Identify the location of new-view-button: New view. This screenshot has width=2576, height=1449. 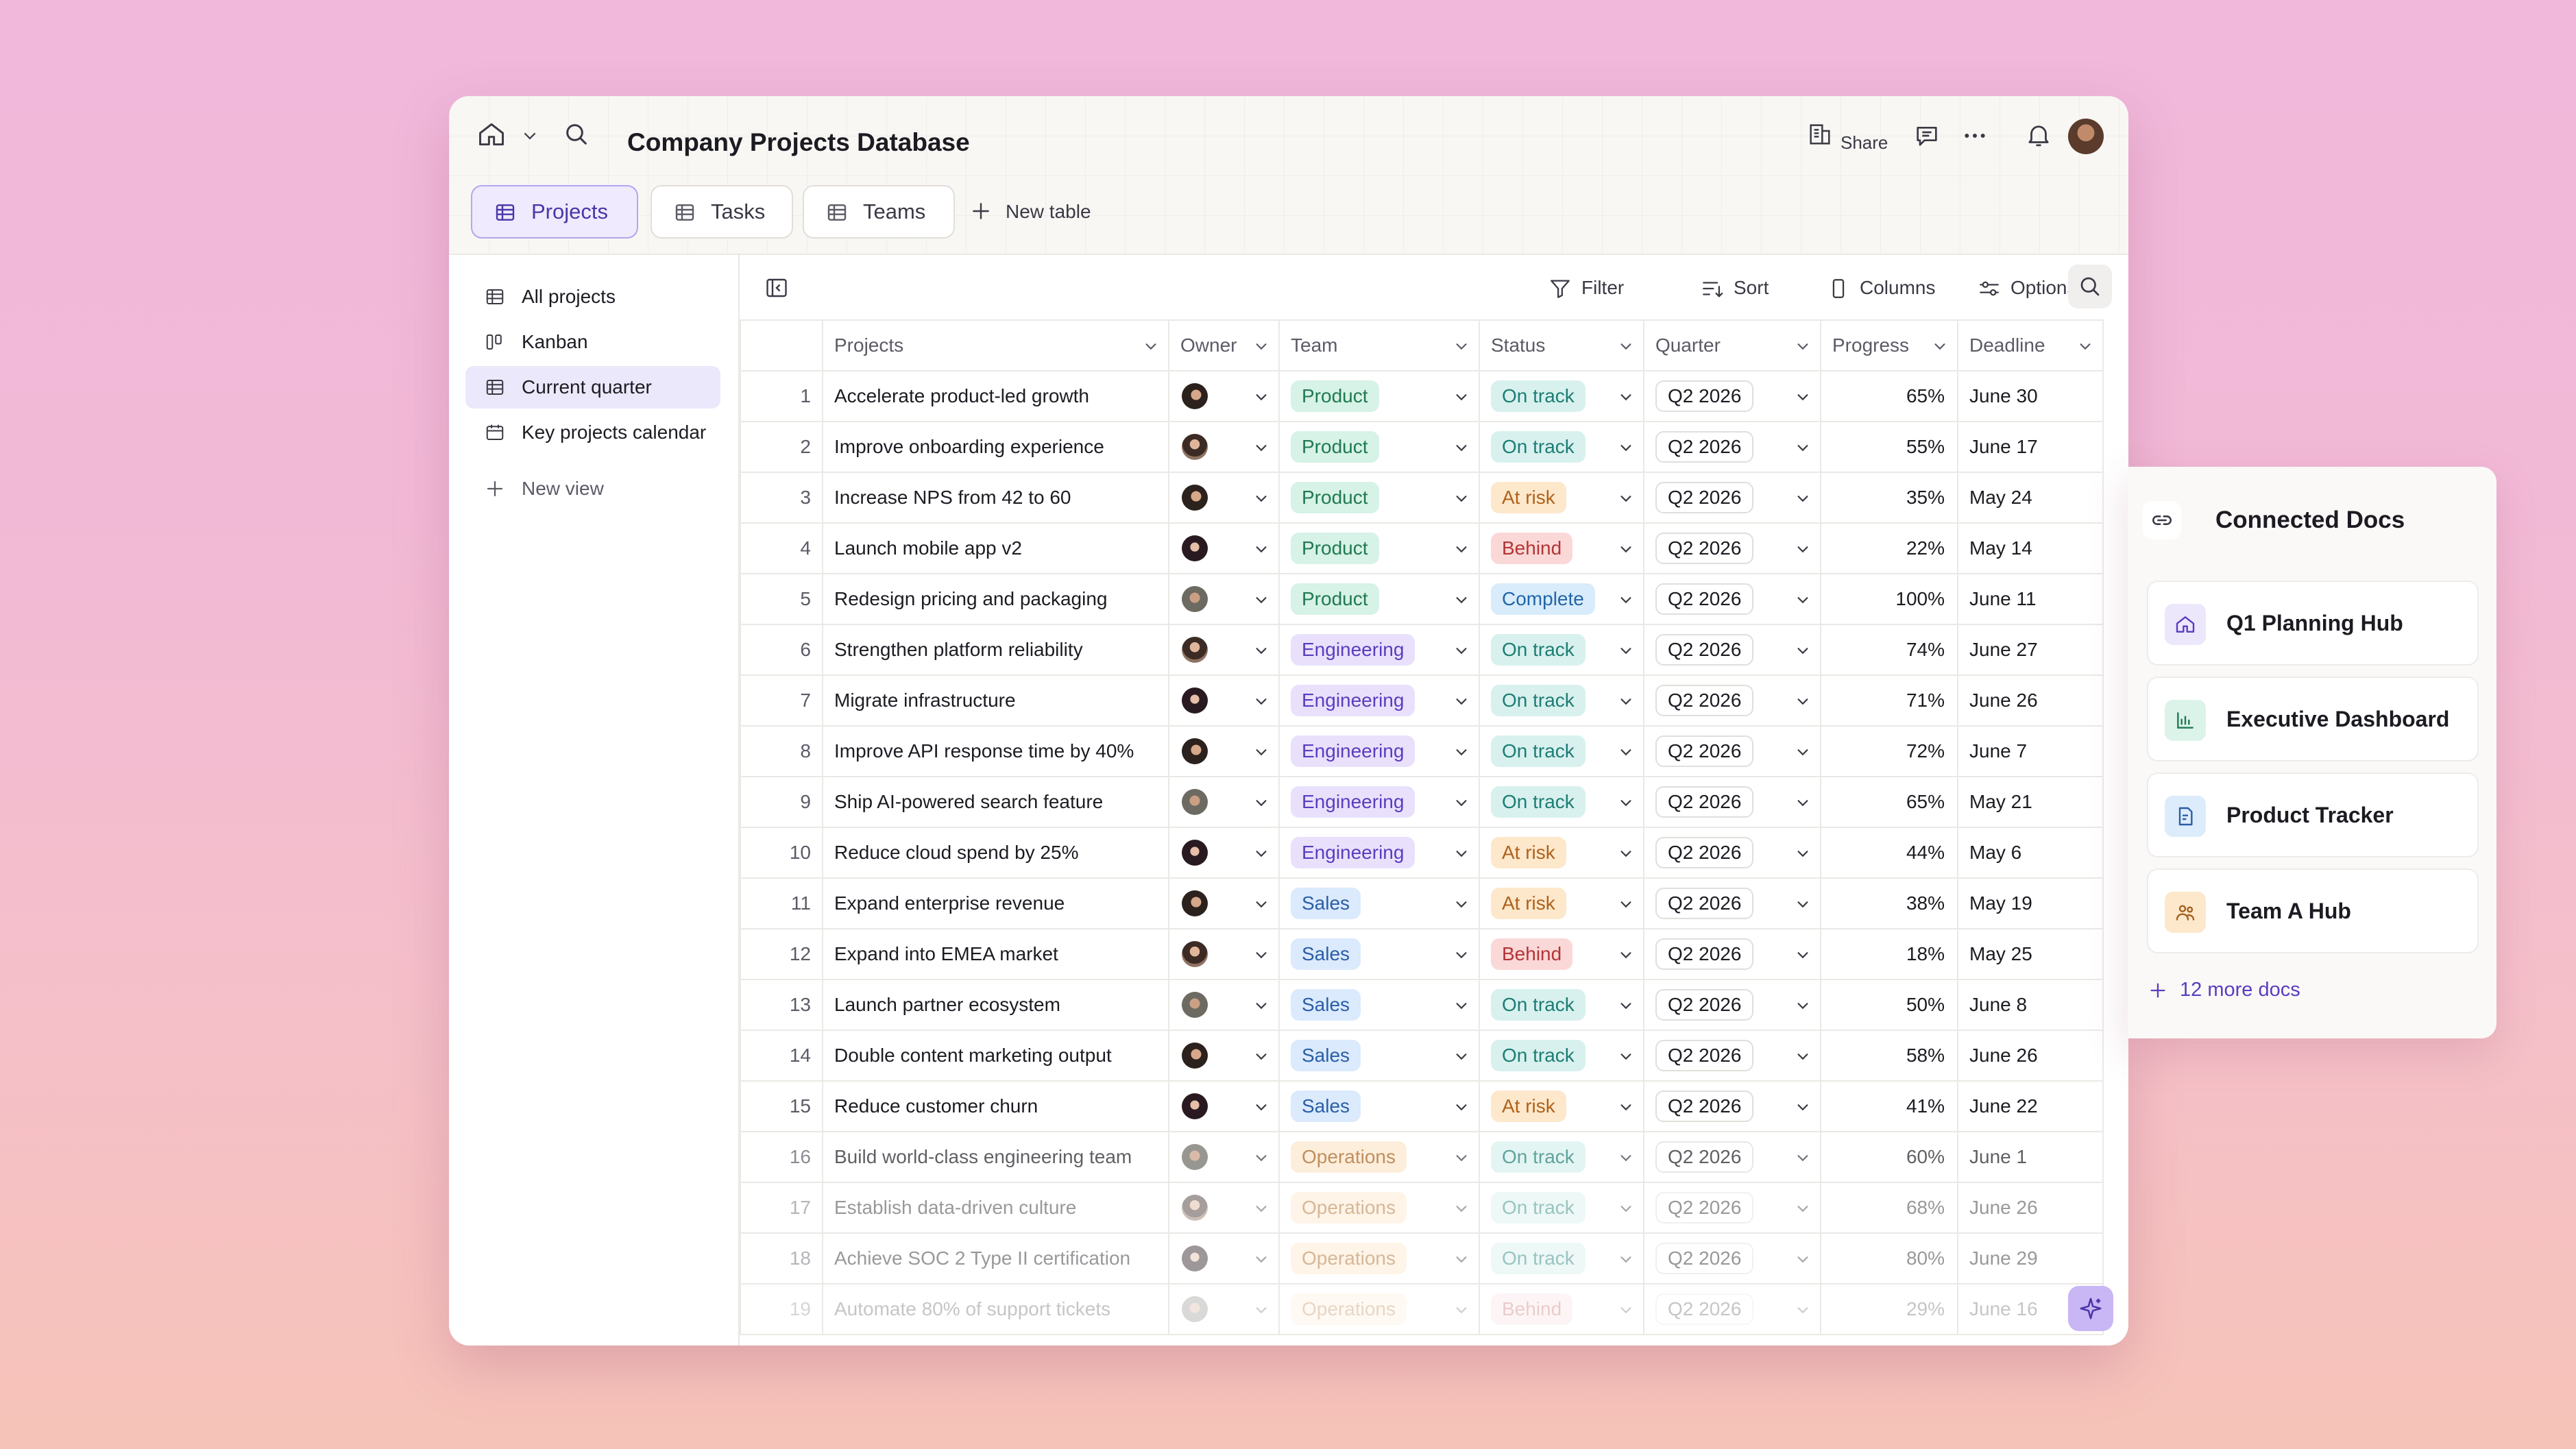
(592, 488).